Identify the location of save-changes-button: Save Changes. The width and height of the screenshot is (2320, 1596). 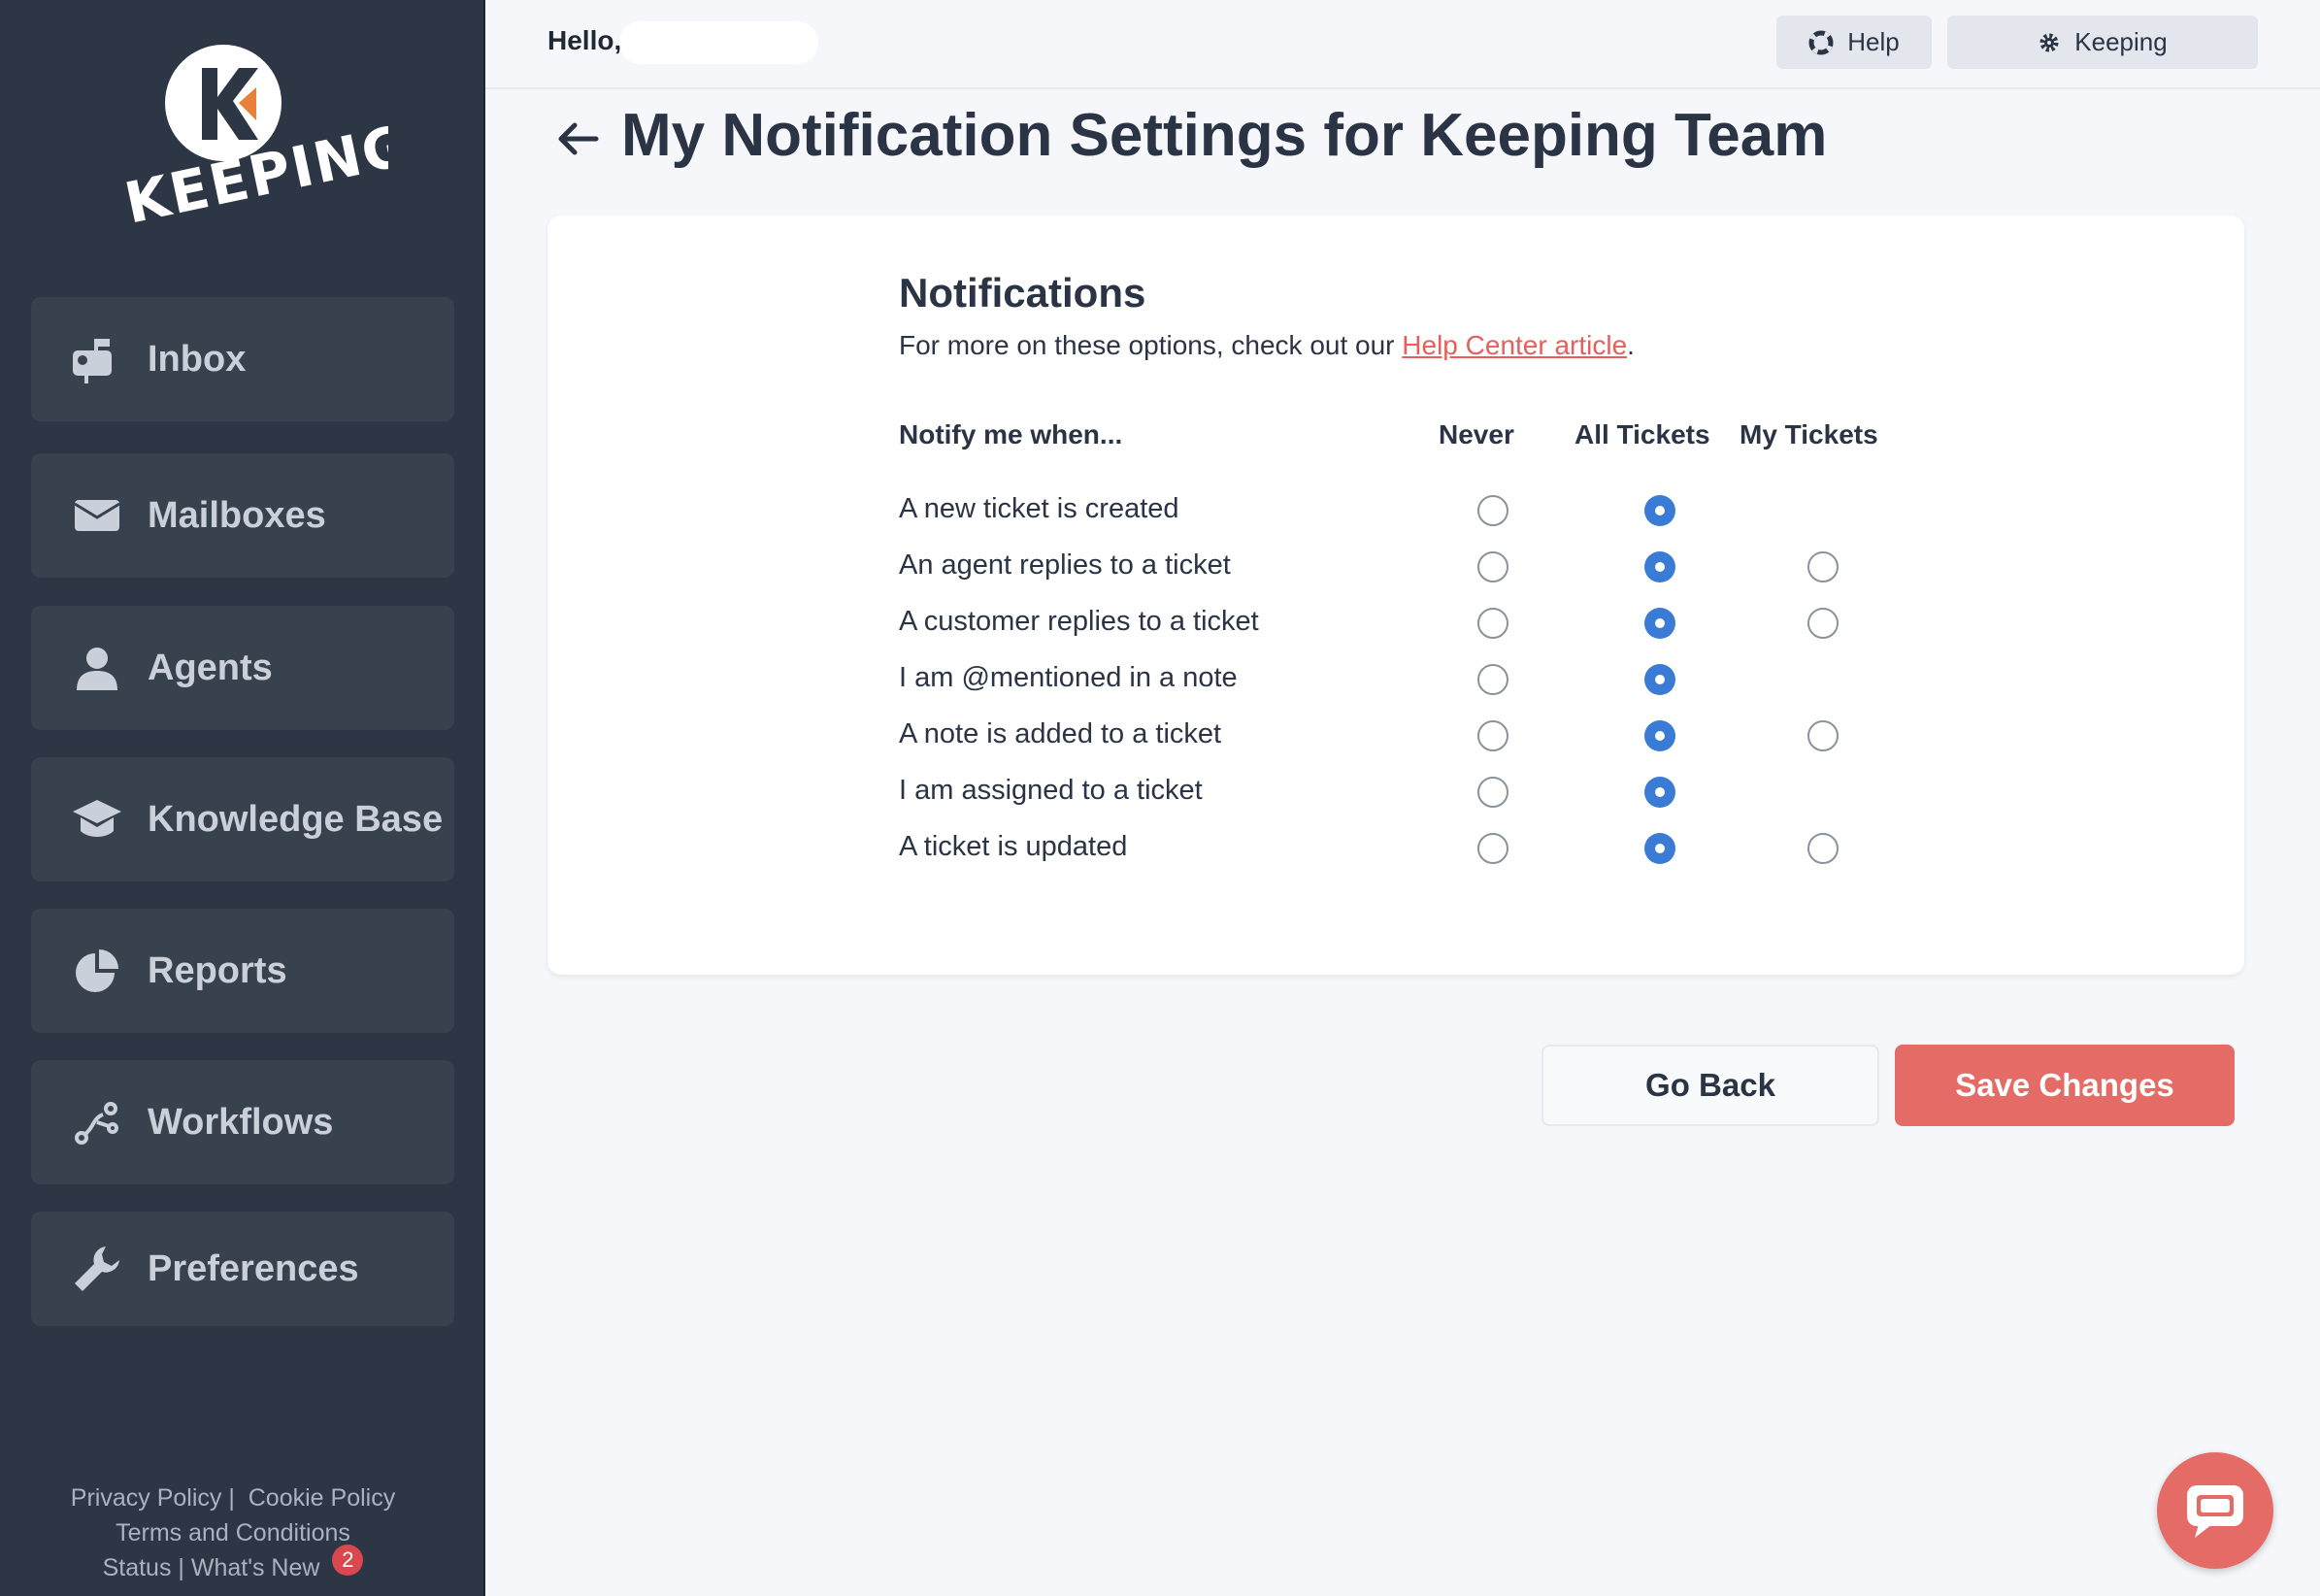
(2065, 1085).